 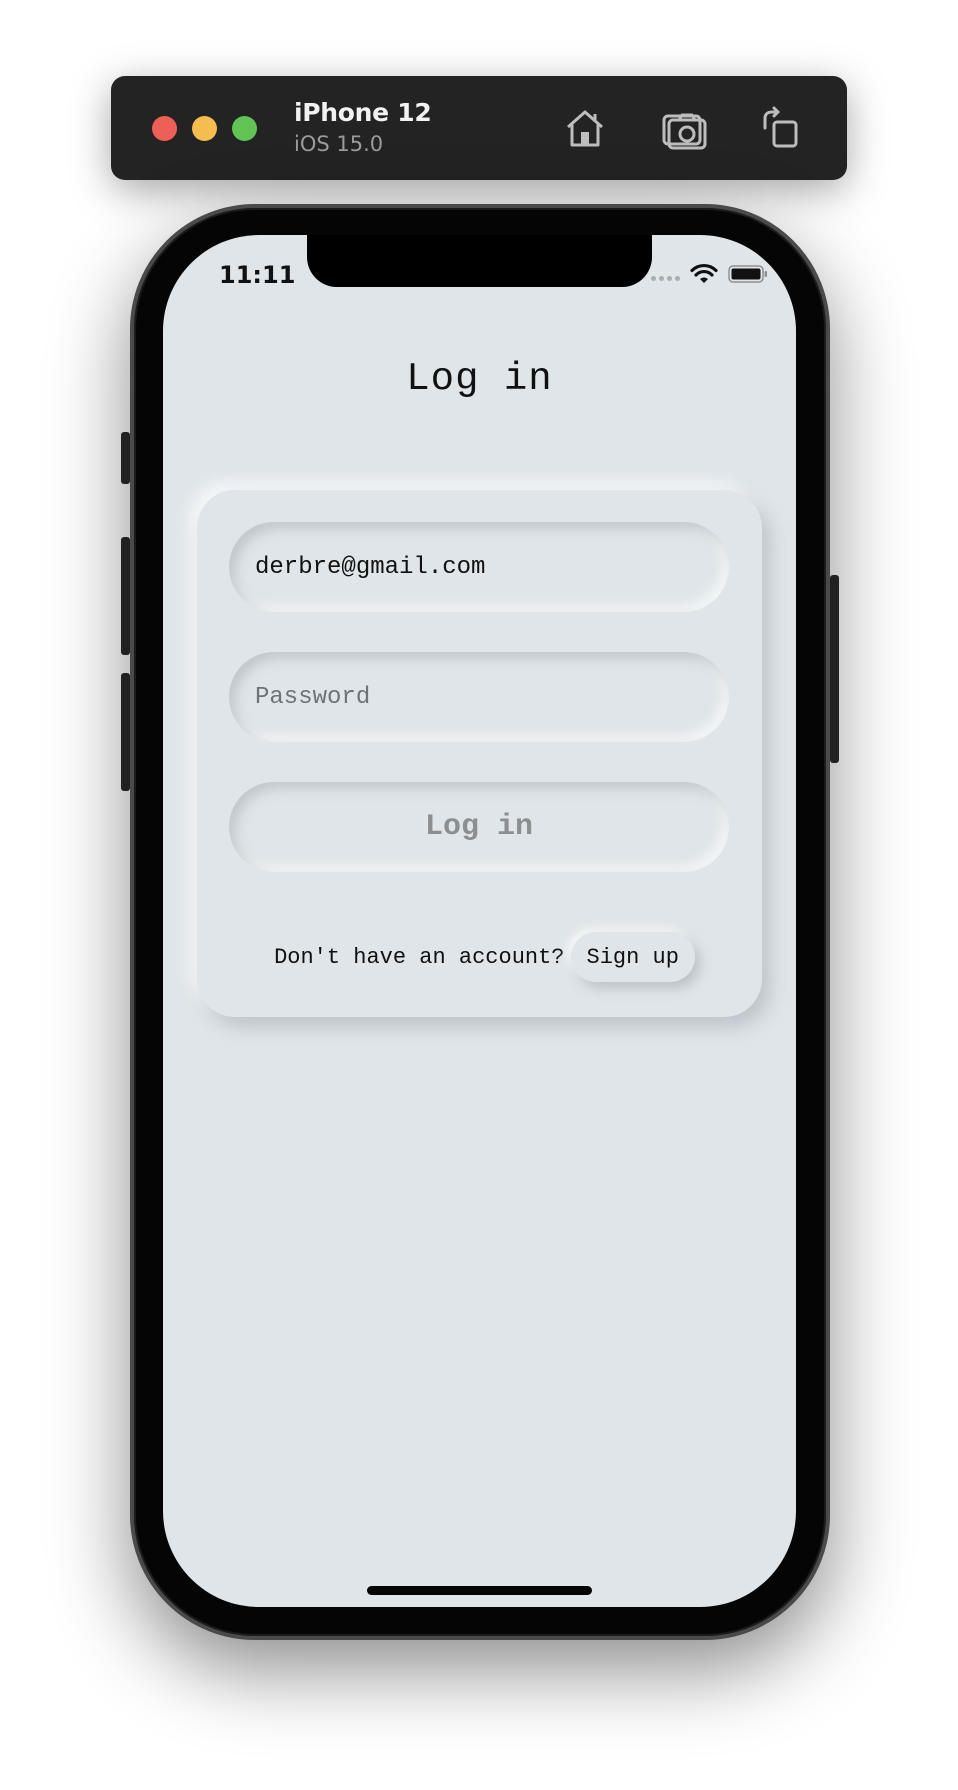 I want to click on battery-icon, so click(x=747, y=274).